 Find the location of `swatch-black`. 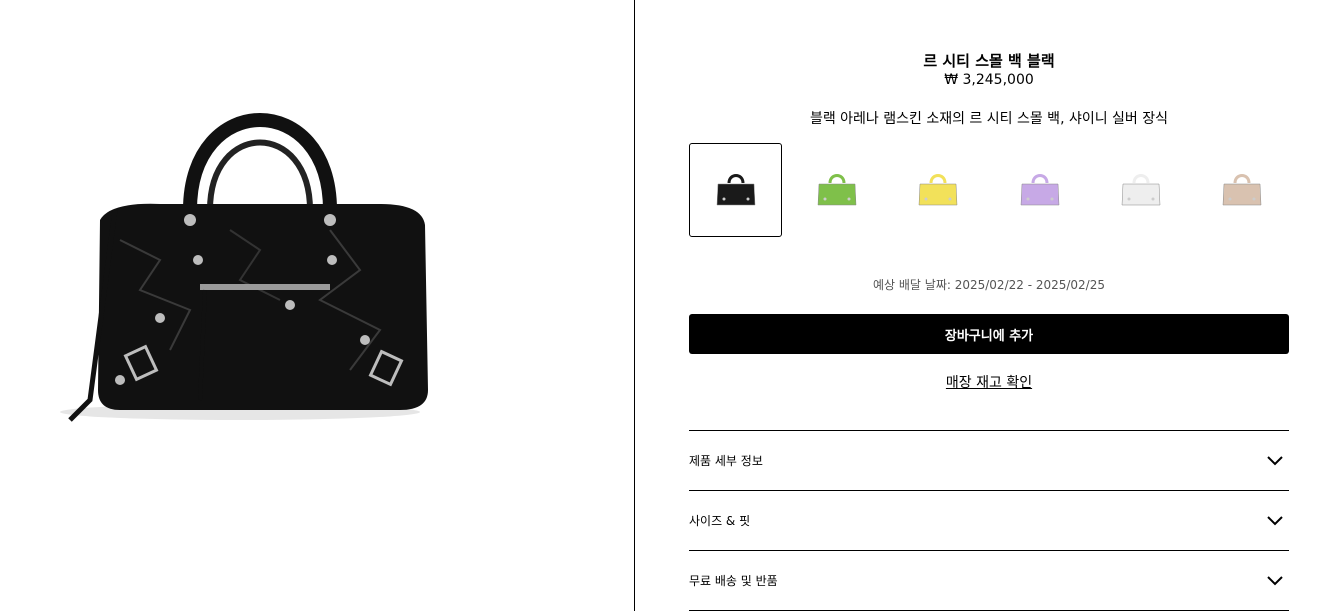

swatch-black is located at coordinates (735, 190).